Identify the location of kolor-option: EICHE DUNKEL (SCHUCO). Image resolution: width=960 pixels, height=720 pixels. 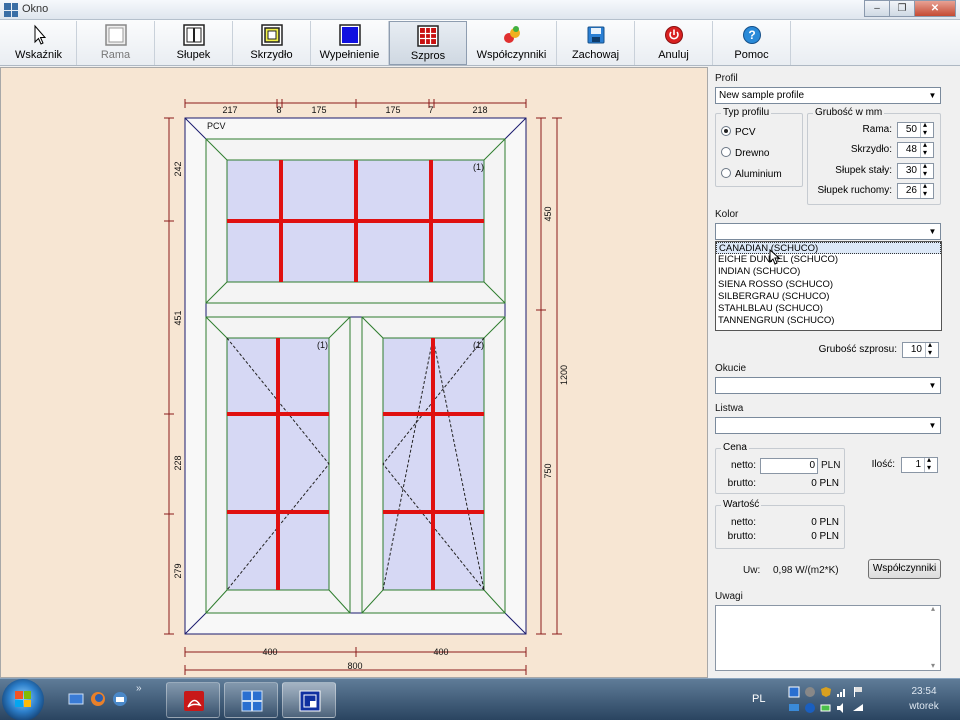
(828, 260).